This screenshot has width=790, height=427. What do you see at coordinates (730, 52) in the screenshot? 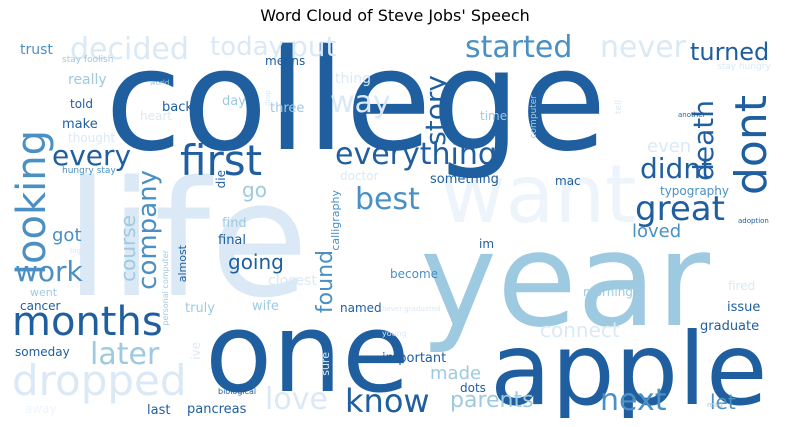
I see `word-turned: turned` at bounding box center [730, 52].